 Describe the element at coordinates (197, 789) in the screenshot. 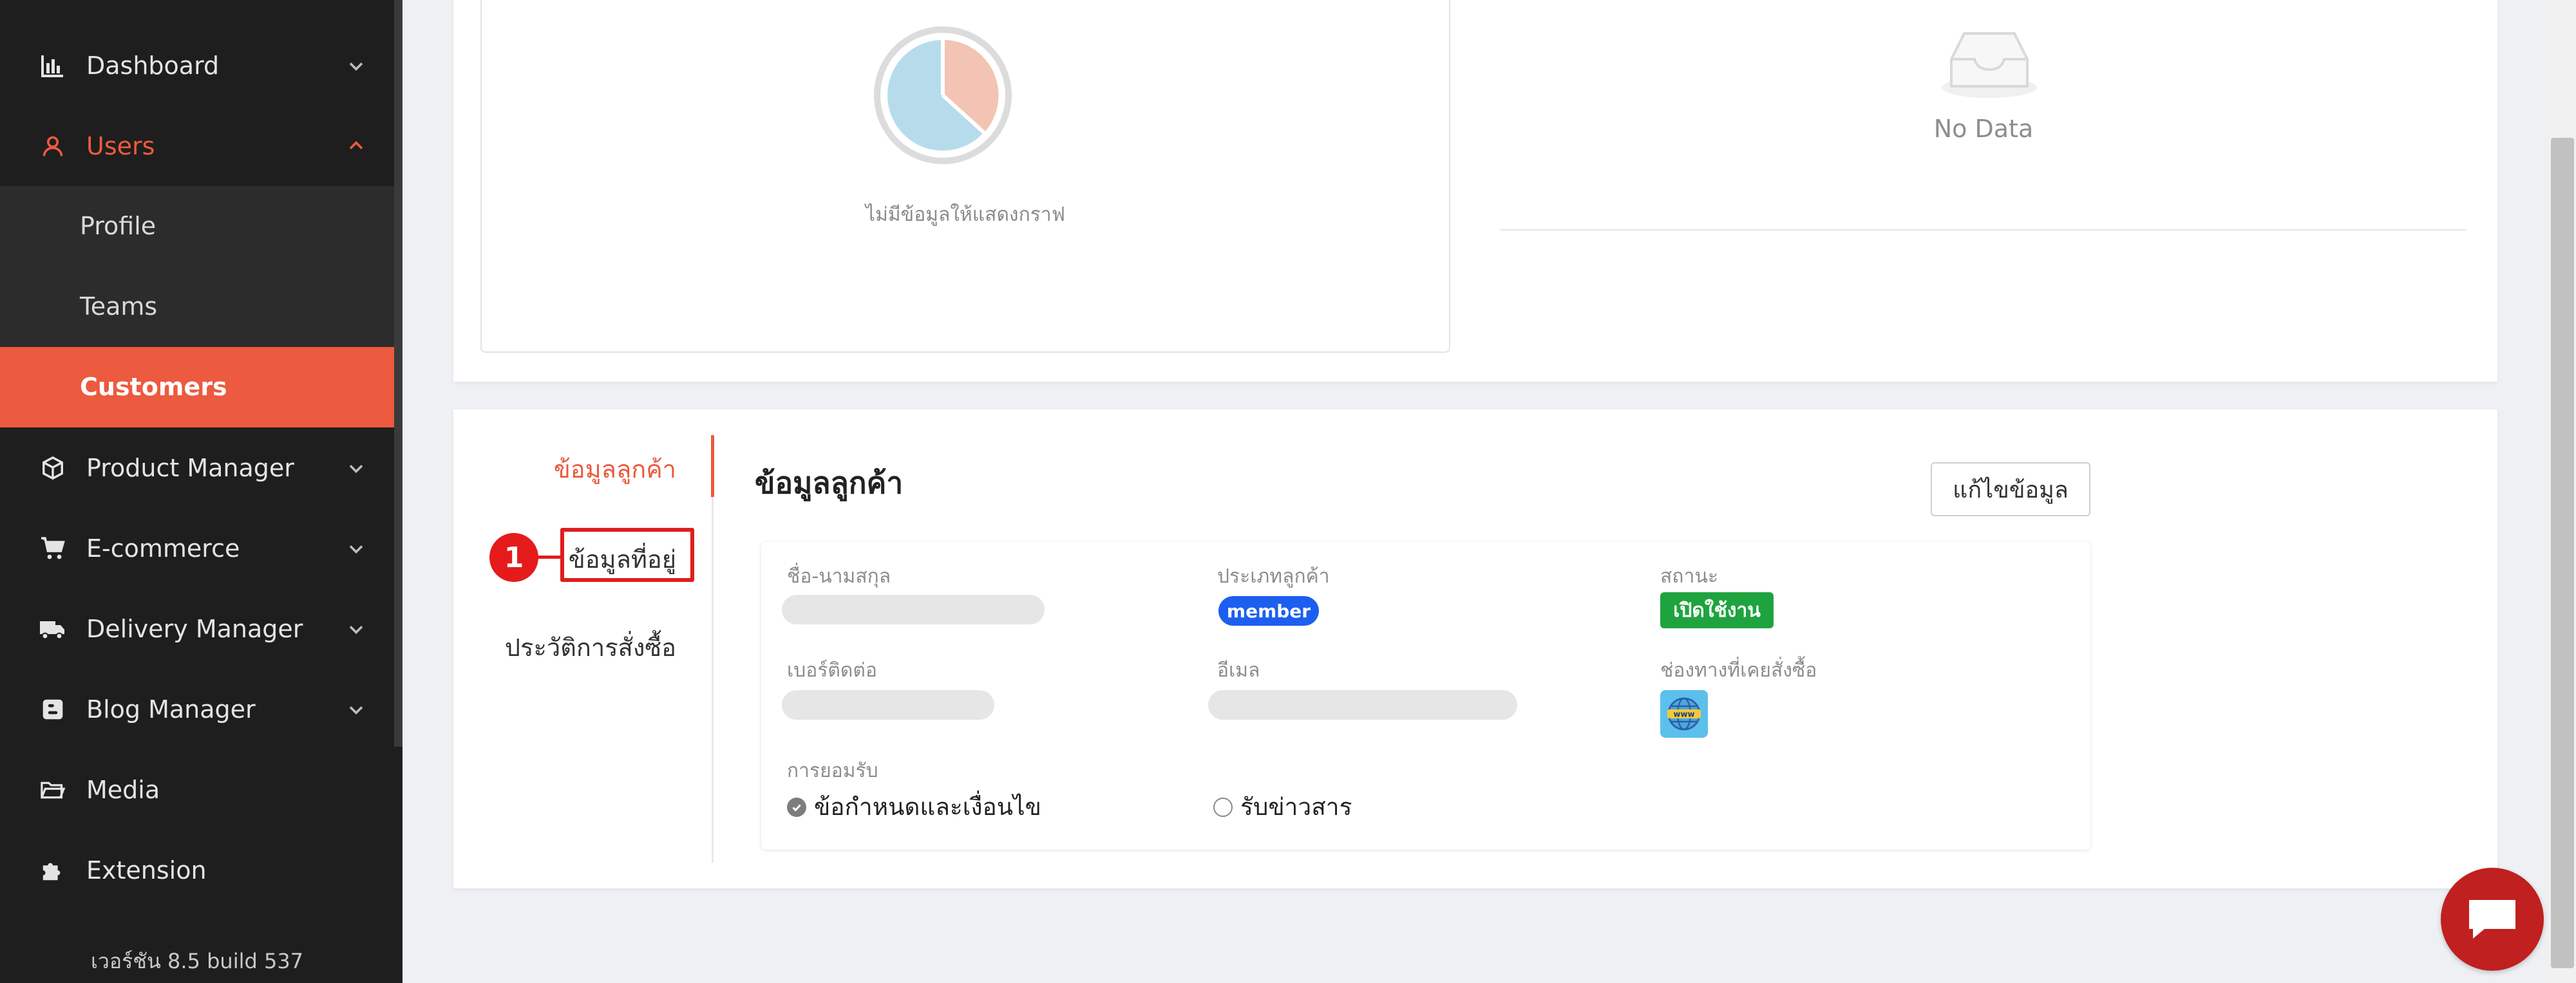

I see `sidebar-item-media: Media` at that location.